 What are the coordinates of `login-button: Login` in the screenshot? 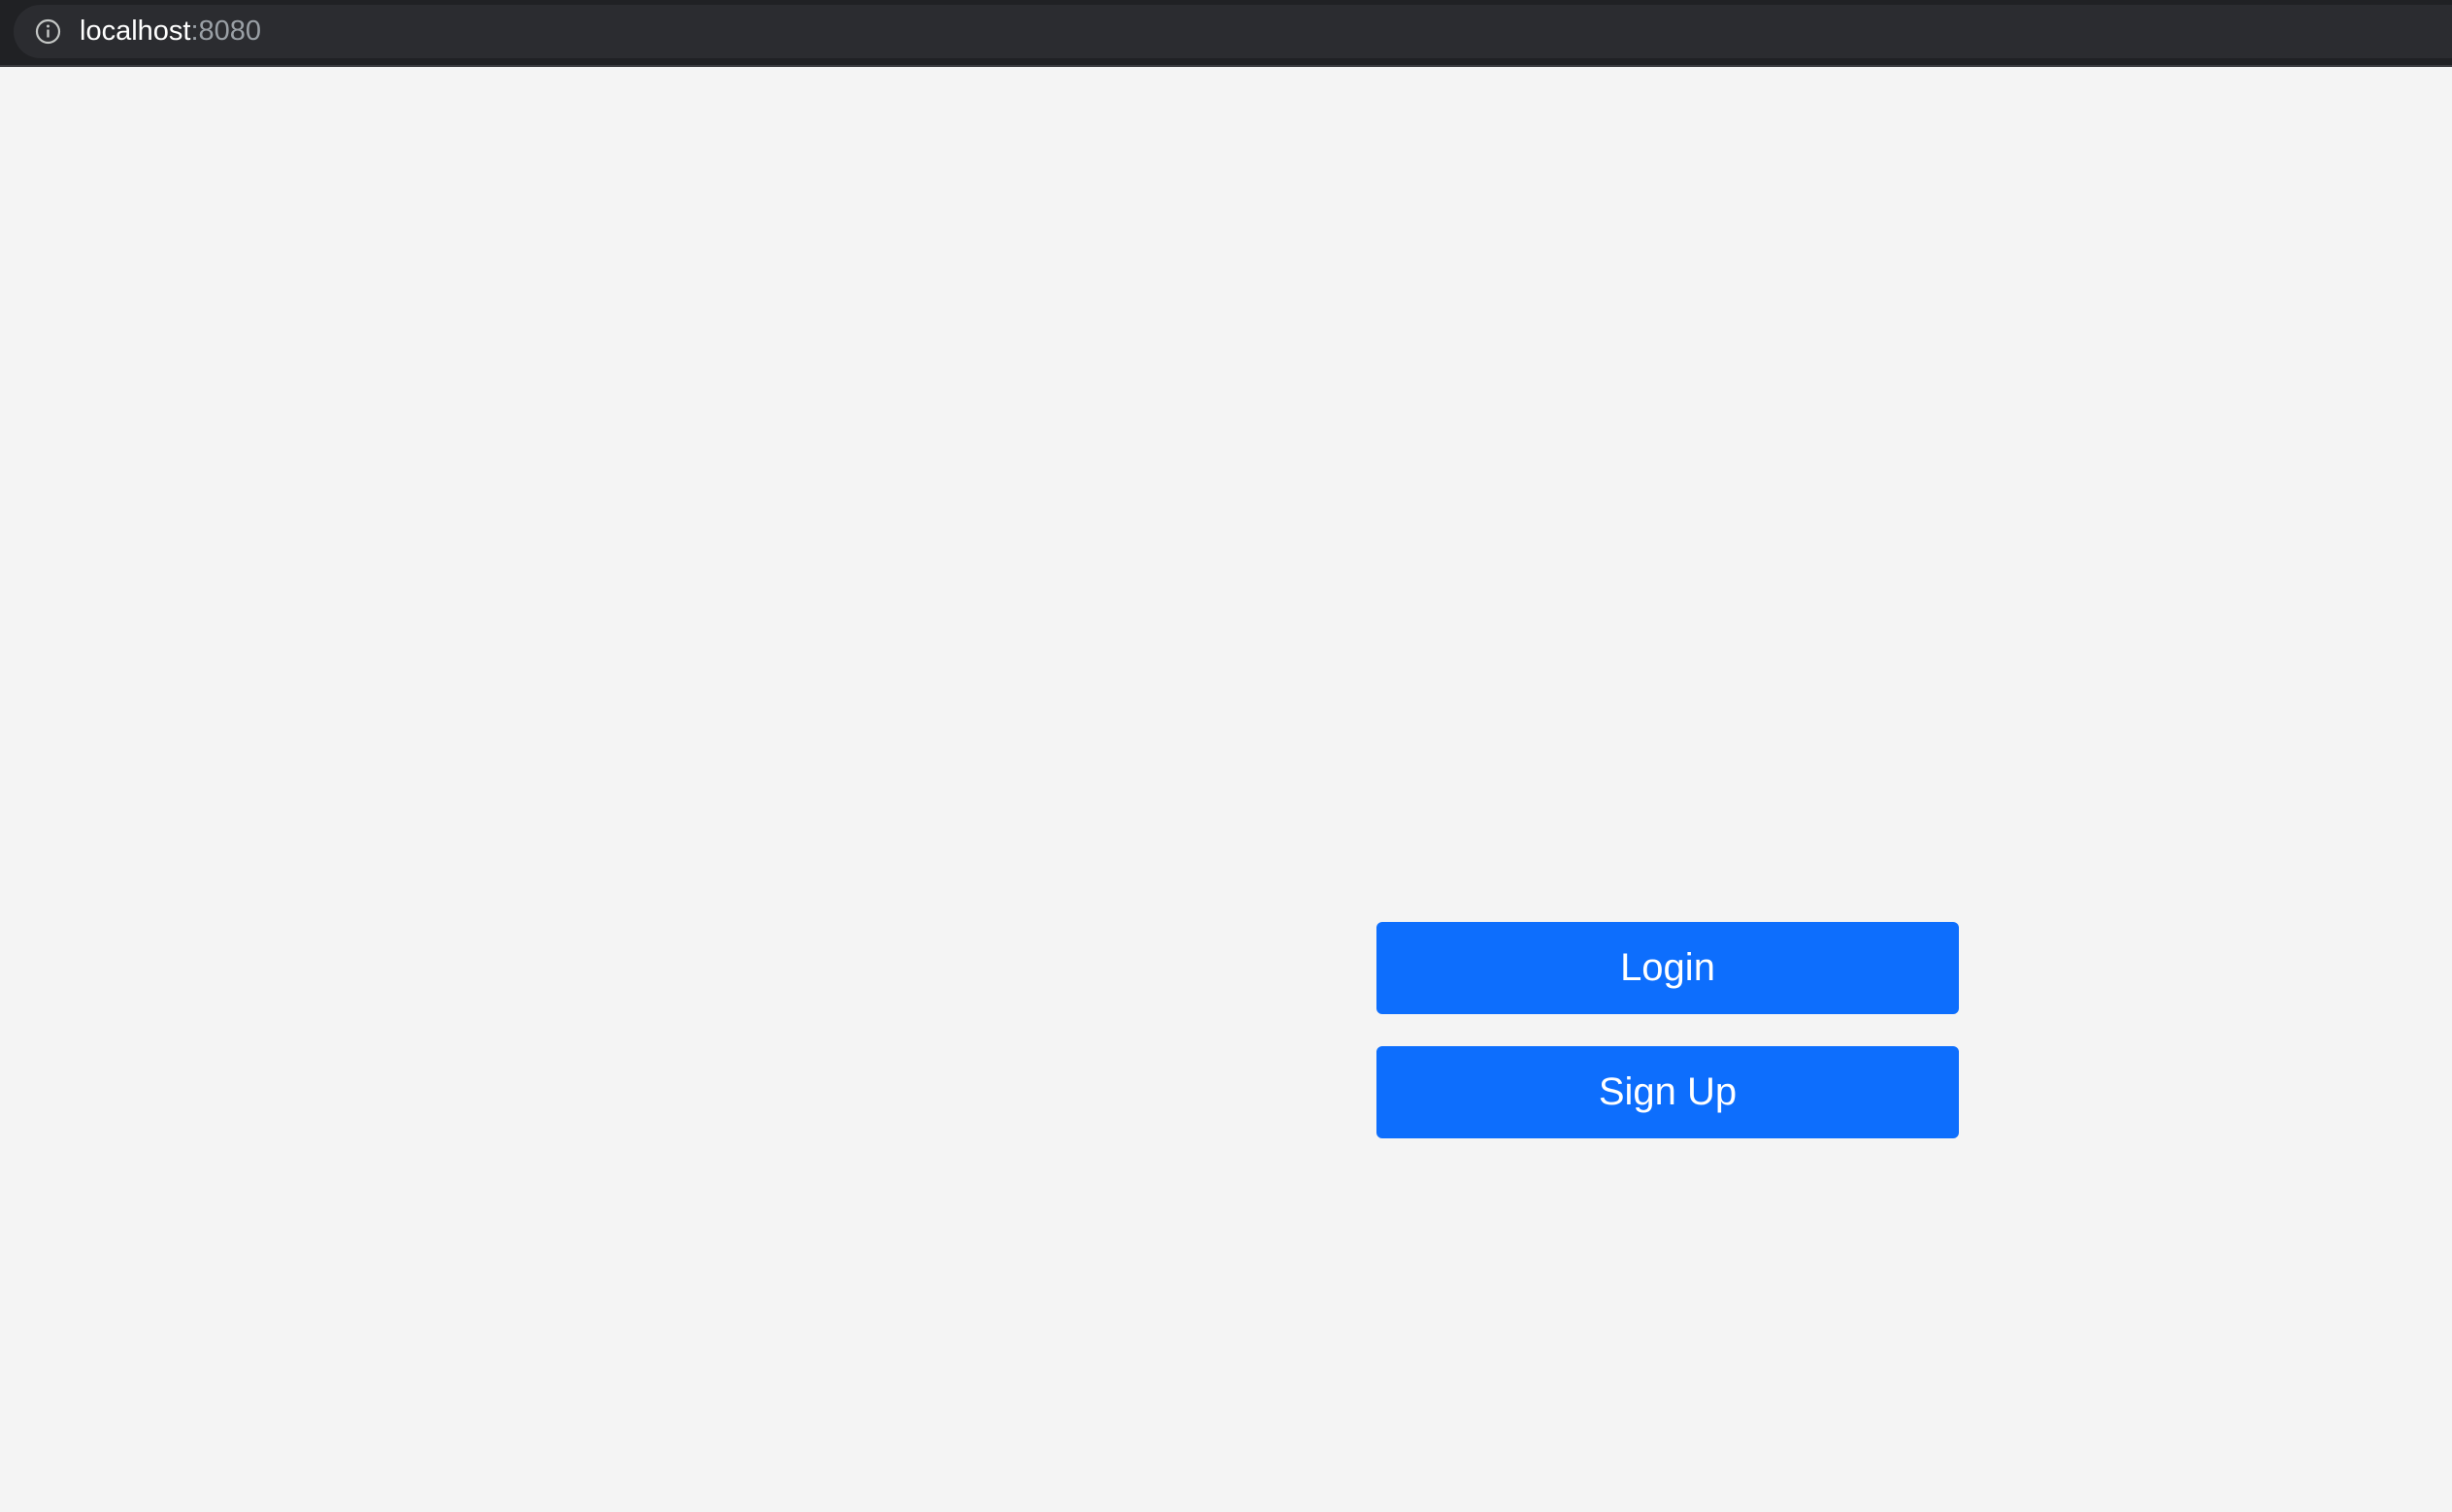 It's located at (1667, 968).